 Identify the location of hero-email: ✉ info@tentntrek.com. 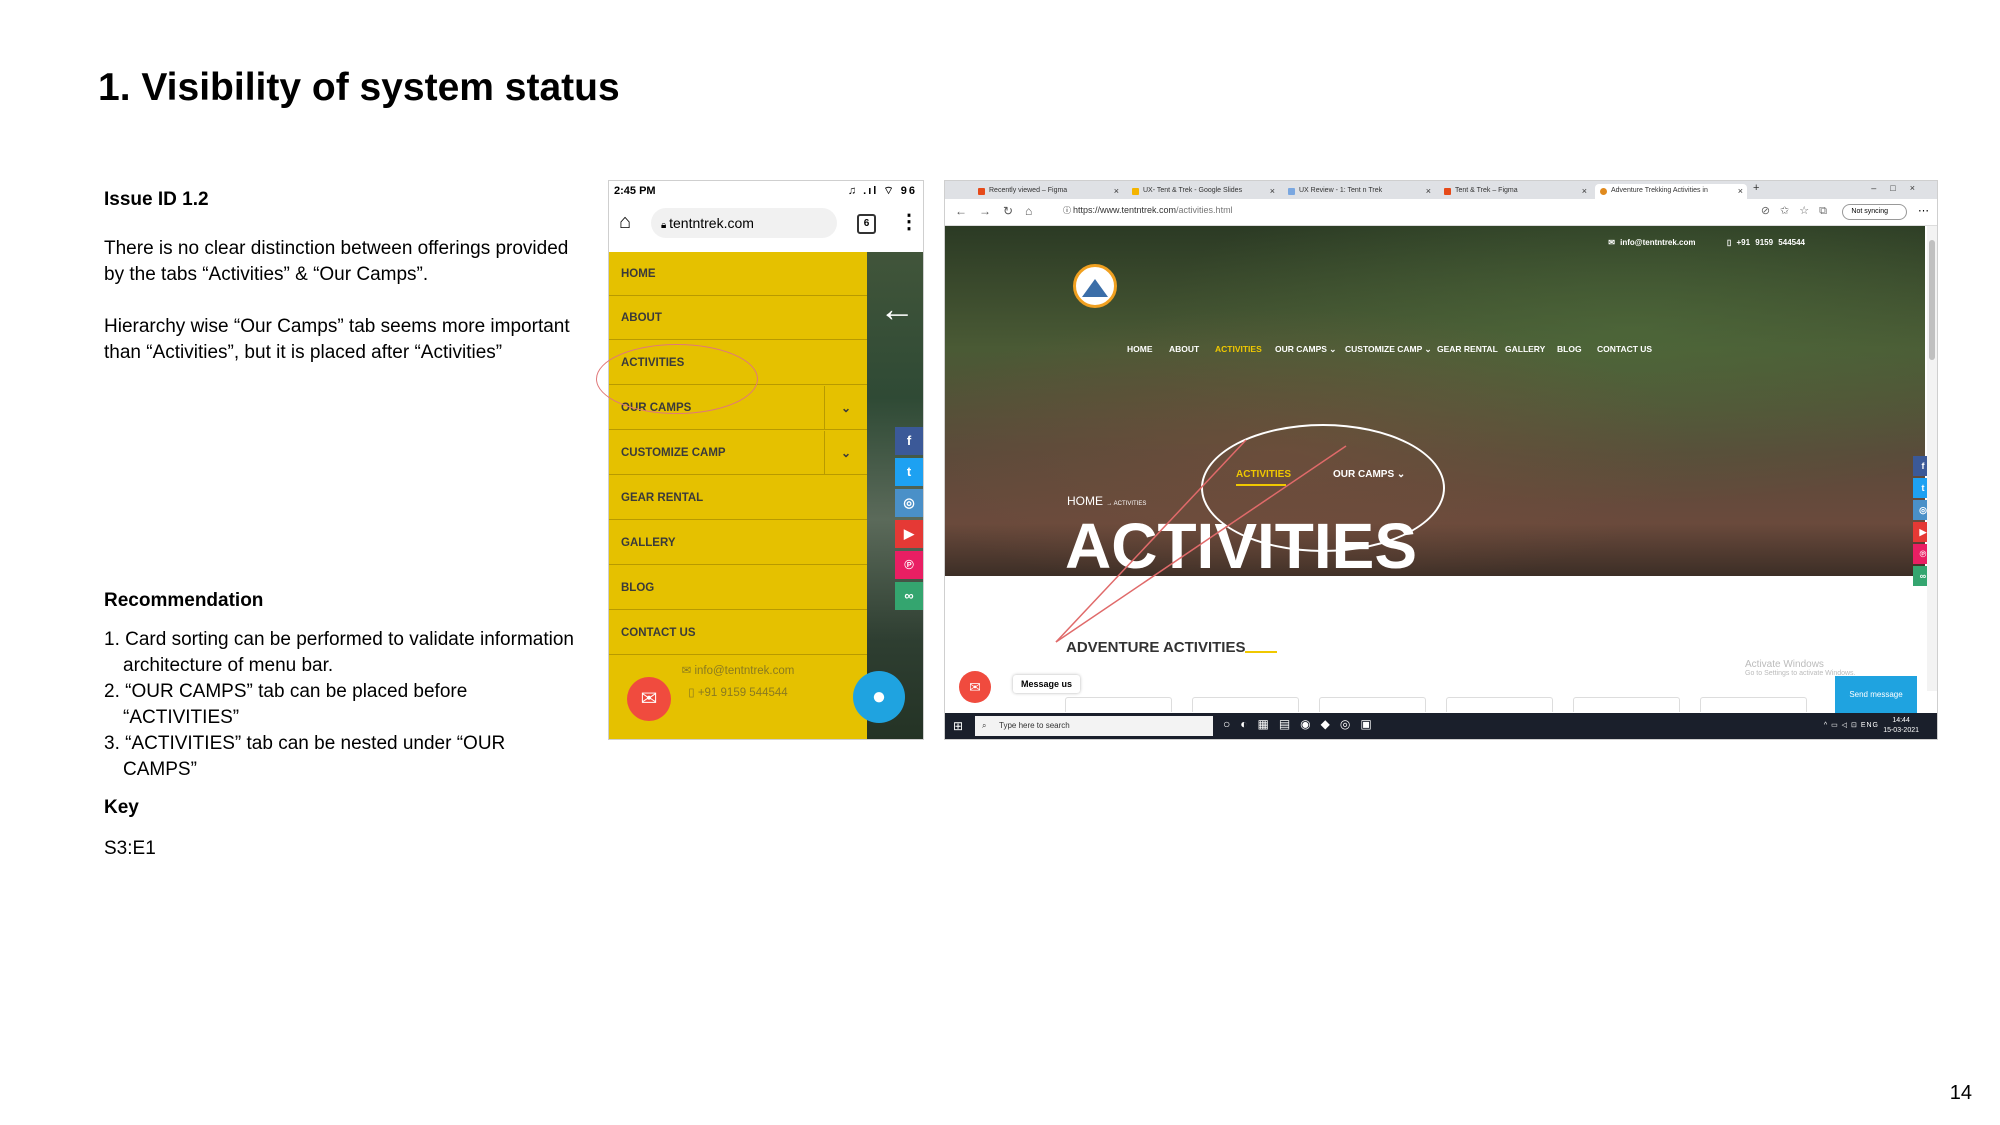
(1651, 242).